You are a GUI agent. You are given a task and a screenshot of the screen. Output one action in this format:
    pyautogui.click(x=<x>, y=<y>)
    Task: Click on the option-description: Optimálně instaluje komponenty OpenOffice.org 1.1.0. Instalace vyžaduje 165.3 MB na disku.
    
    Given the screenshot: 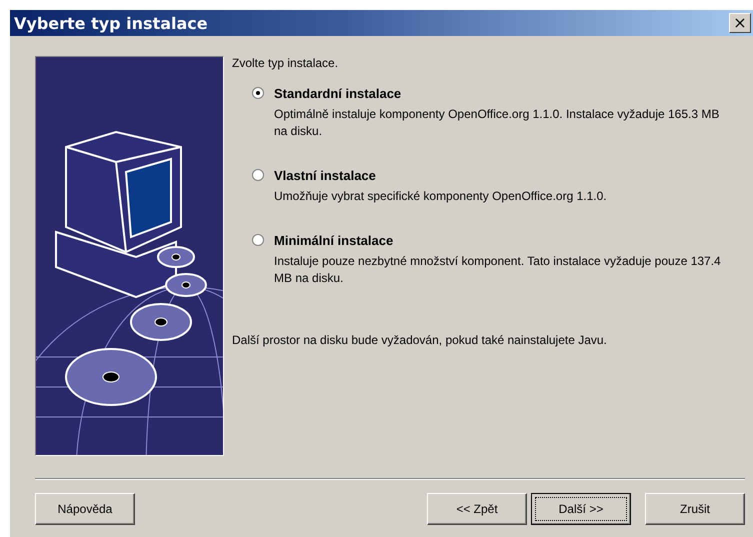 What is the action you would take?
    pyautogui.click(x=497, y=123)
    